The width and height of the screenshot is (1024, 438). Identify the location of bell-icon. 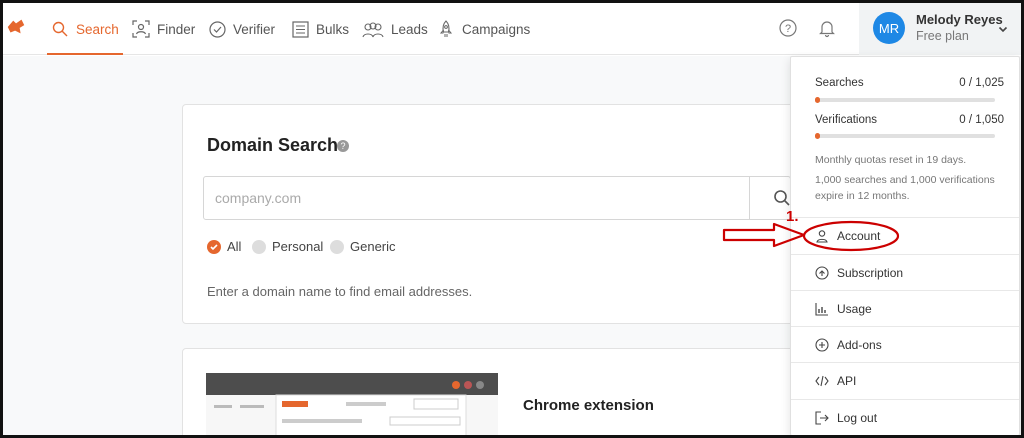
(827, 28).